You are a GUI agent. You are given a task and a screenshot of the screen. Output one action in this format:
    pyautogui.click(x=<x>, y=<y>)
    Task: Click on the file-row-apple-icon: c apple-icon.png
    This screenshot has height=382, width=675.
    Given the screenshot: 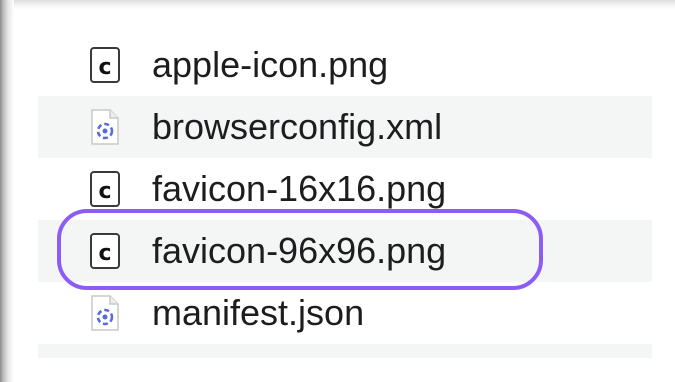 What is the action you would take?
    pyautogui.click(x=345, y=65)
    